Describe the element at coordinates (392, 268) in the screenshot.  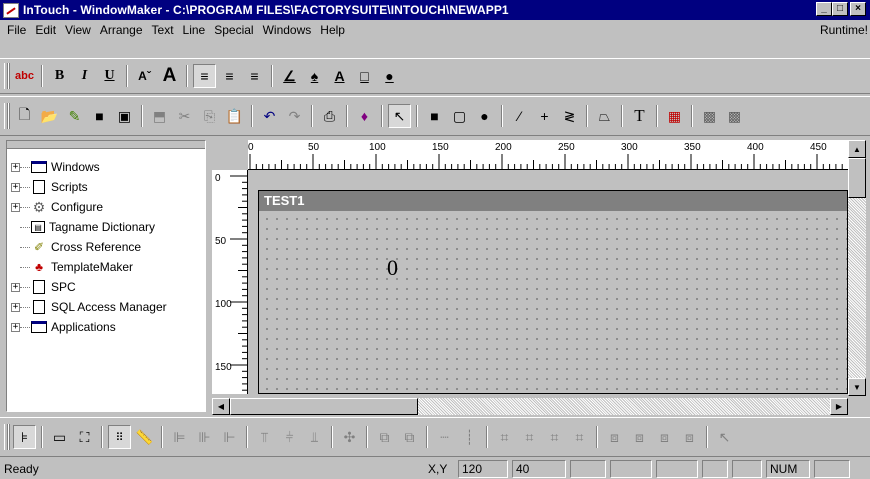
I see `canvas-text-object: 0` at that location.